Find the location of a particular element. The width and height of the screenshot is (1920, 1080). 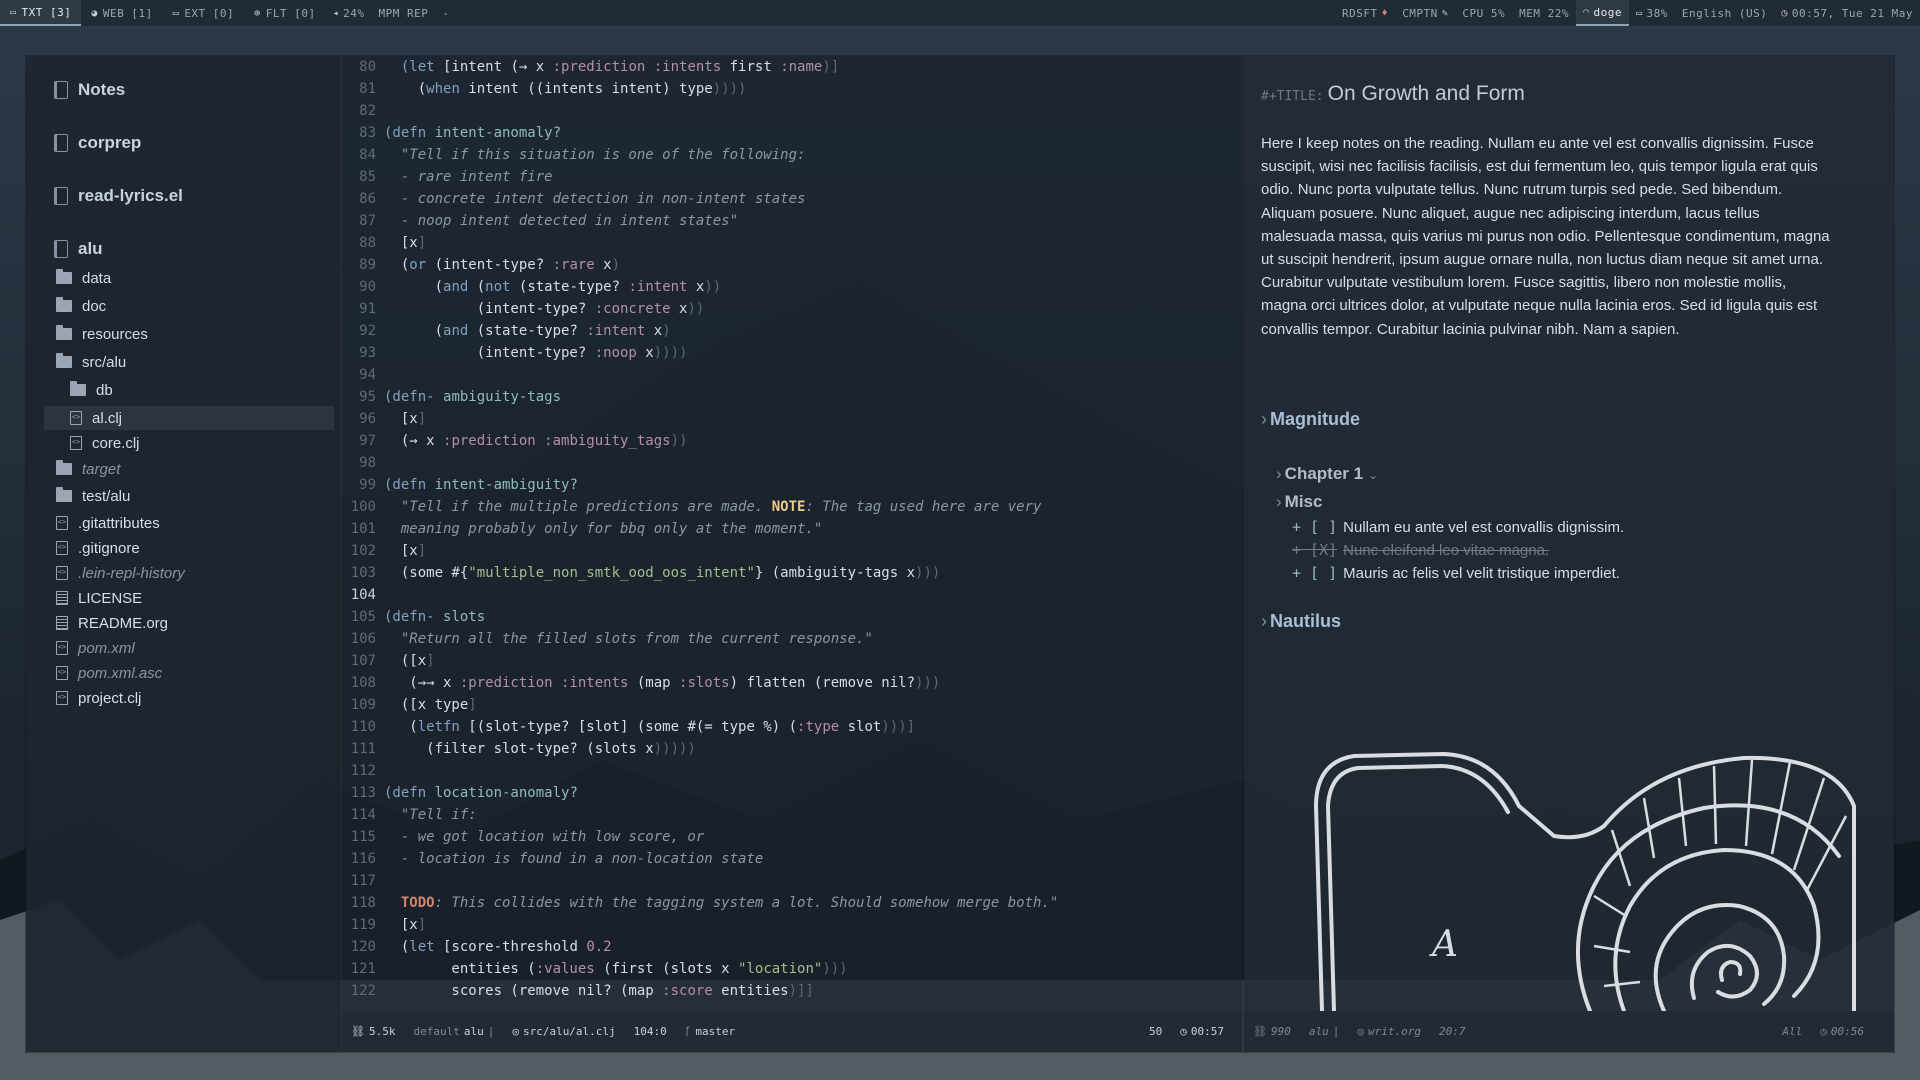

tree-item-data: data is located at coordinates (83, 278).